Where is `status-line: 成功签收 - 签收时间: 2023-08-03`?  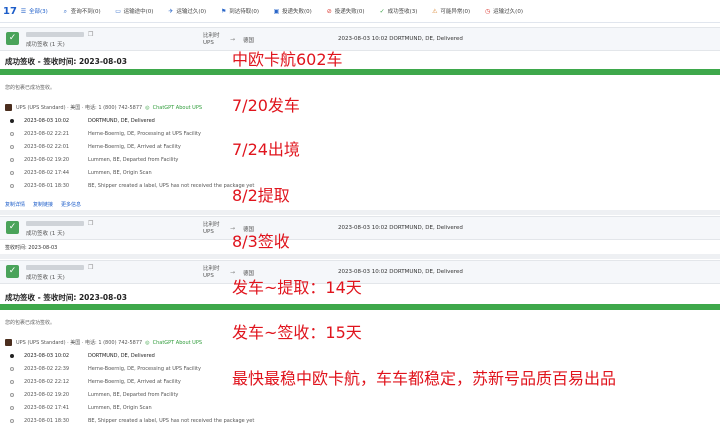 status-line: 成功签收 - 签收时间: 2023-08-03 is located at coordinates (360, 60).